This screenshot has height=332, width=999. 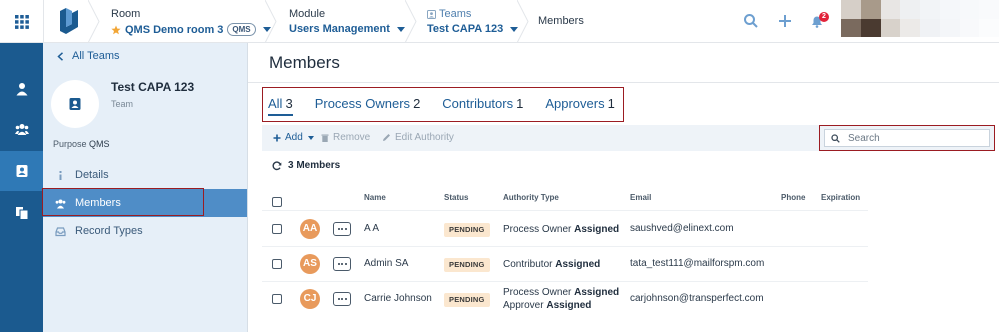 I want to click on rail-documents, so click(x=21, y=213).